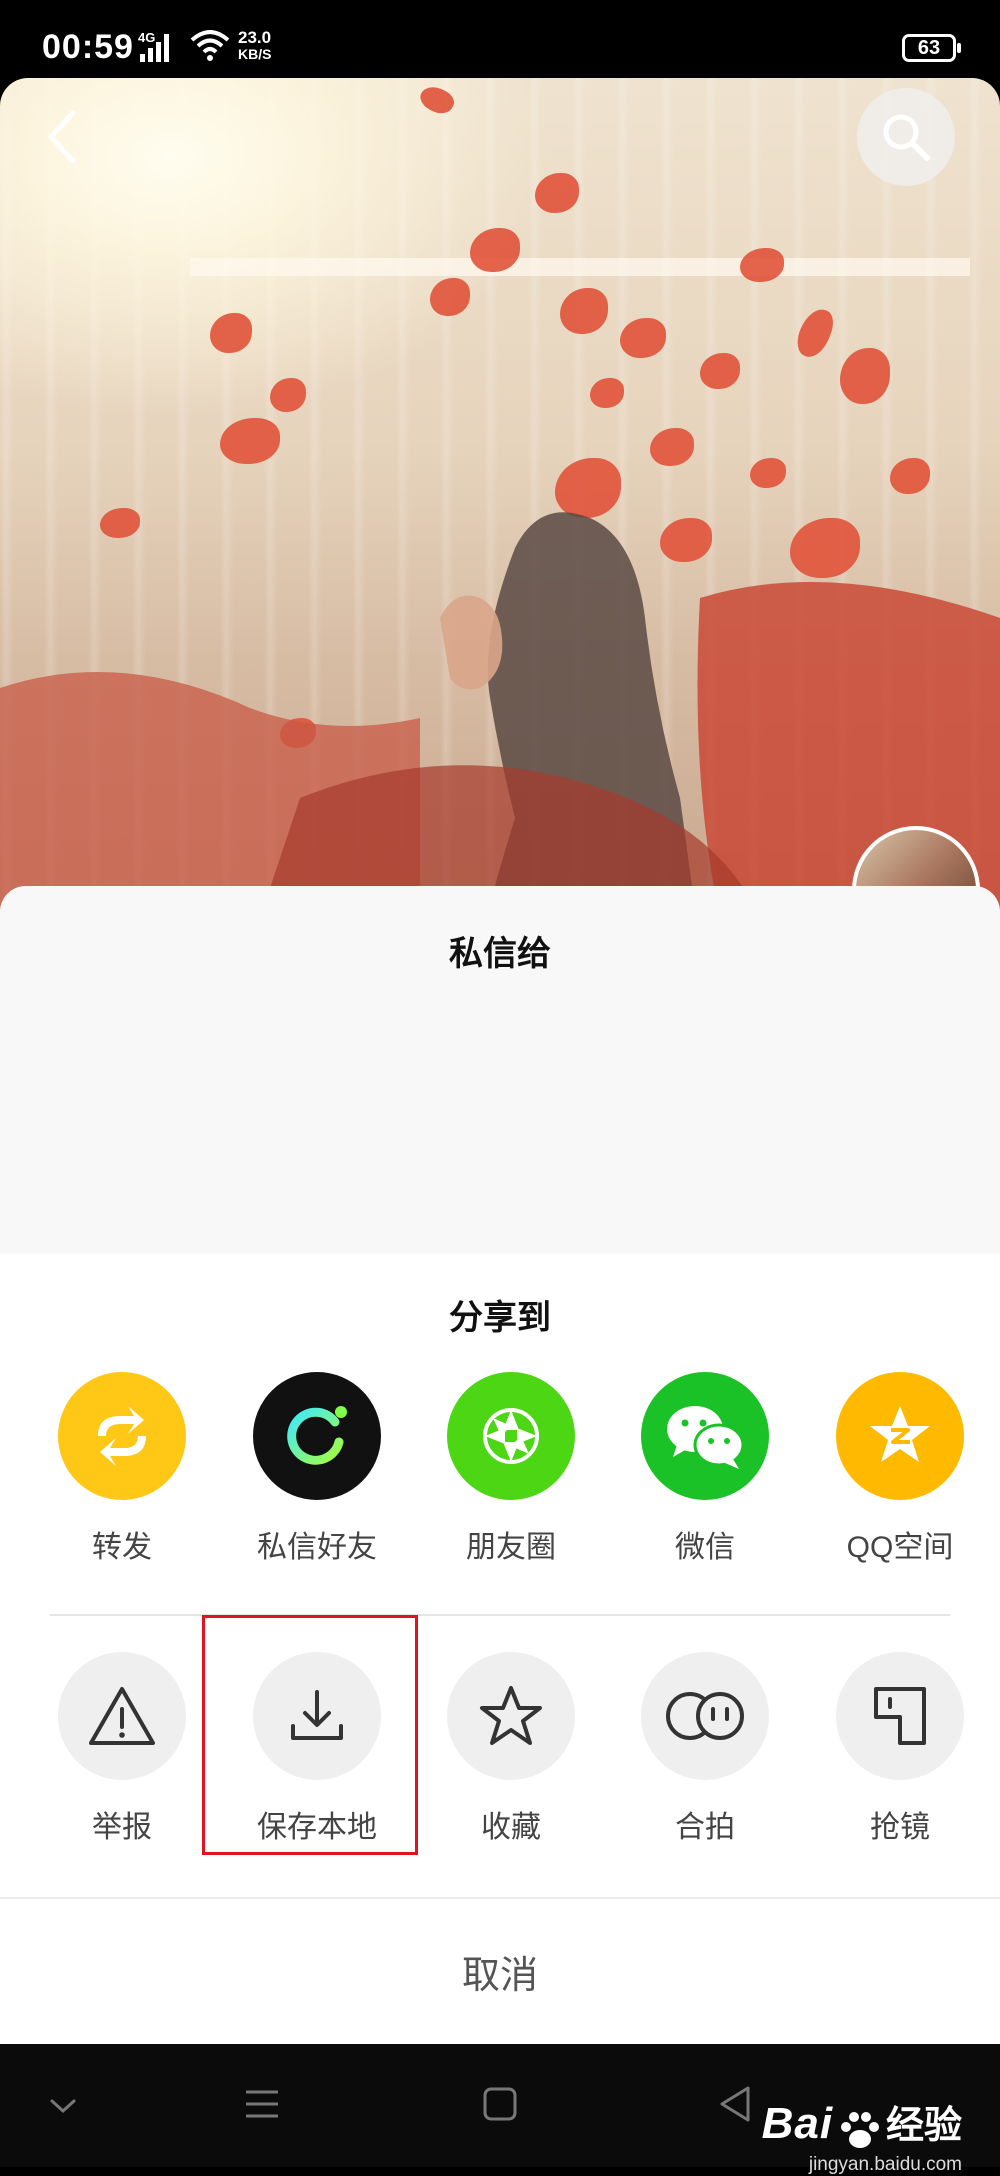 The height and width of the screenshot is (2176, 1000). Describe the element at coordinates (500, 1318) in the screenshot. I see `share-section-title: 分享到` at that location.